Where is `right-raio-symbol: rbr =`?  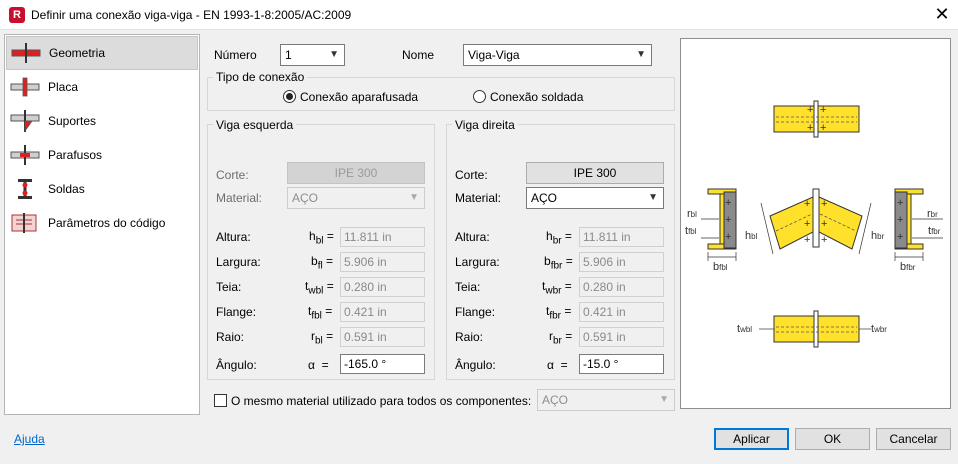
right-raio-symbol: rbr = is located at coordinates (561, 338).